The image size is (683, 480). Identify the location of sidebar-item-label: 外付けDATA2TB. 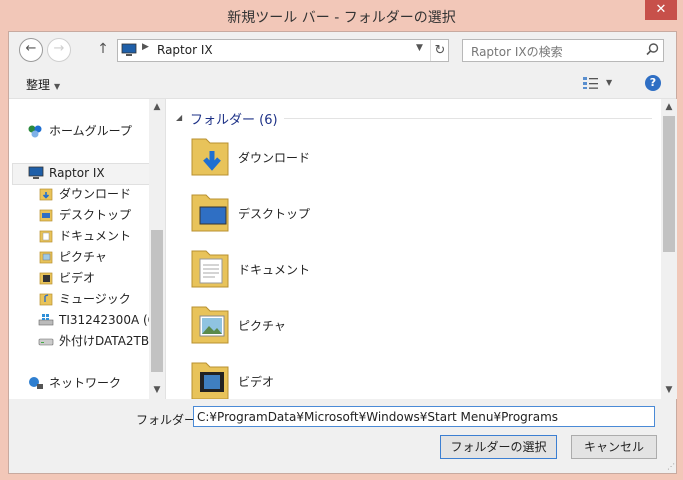
(104, 341).